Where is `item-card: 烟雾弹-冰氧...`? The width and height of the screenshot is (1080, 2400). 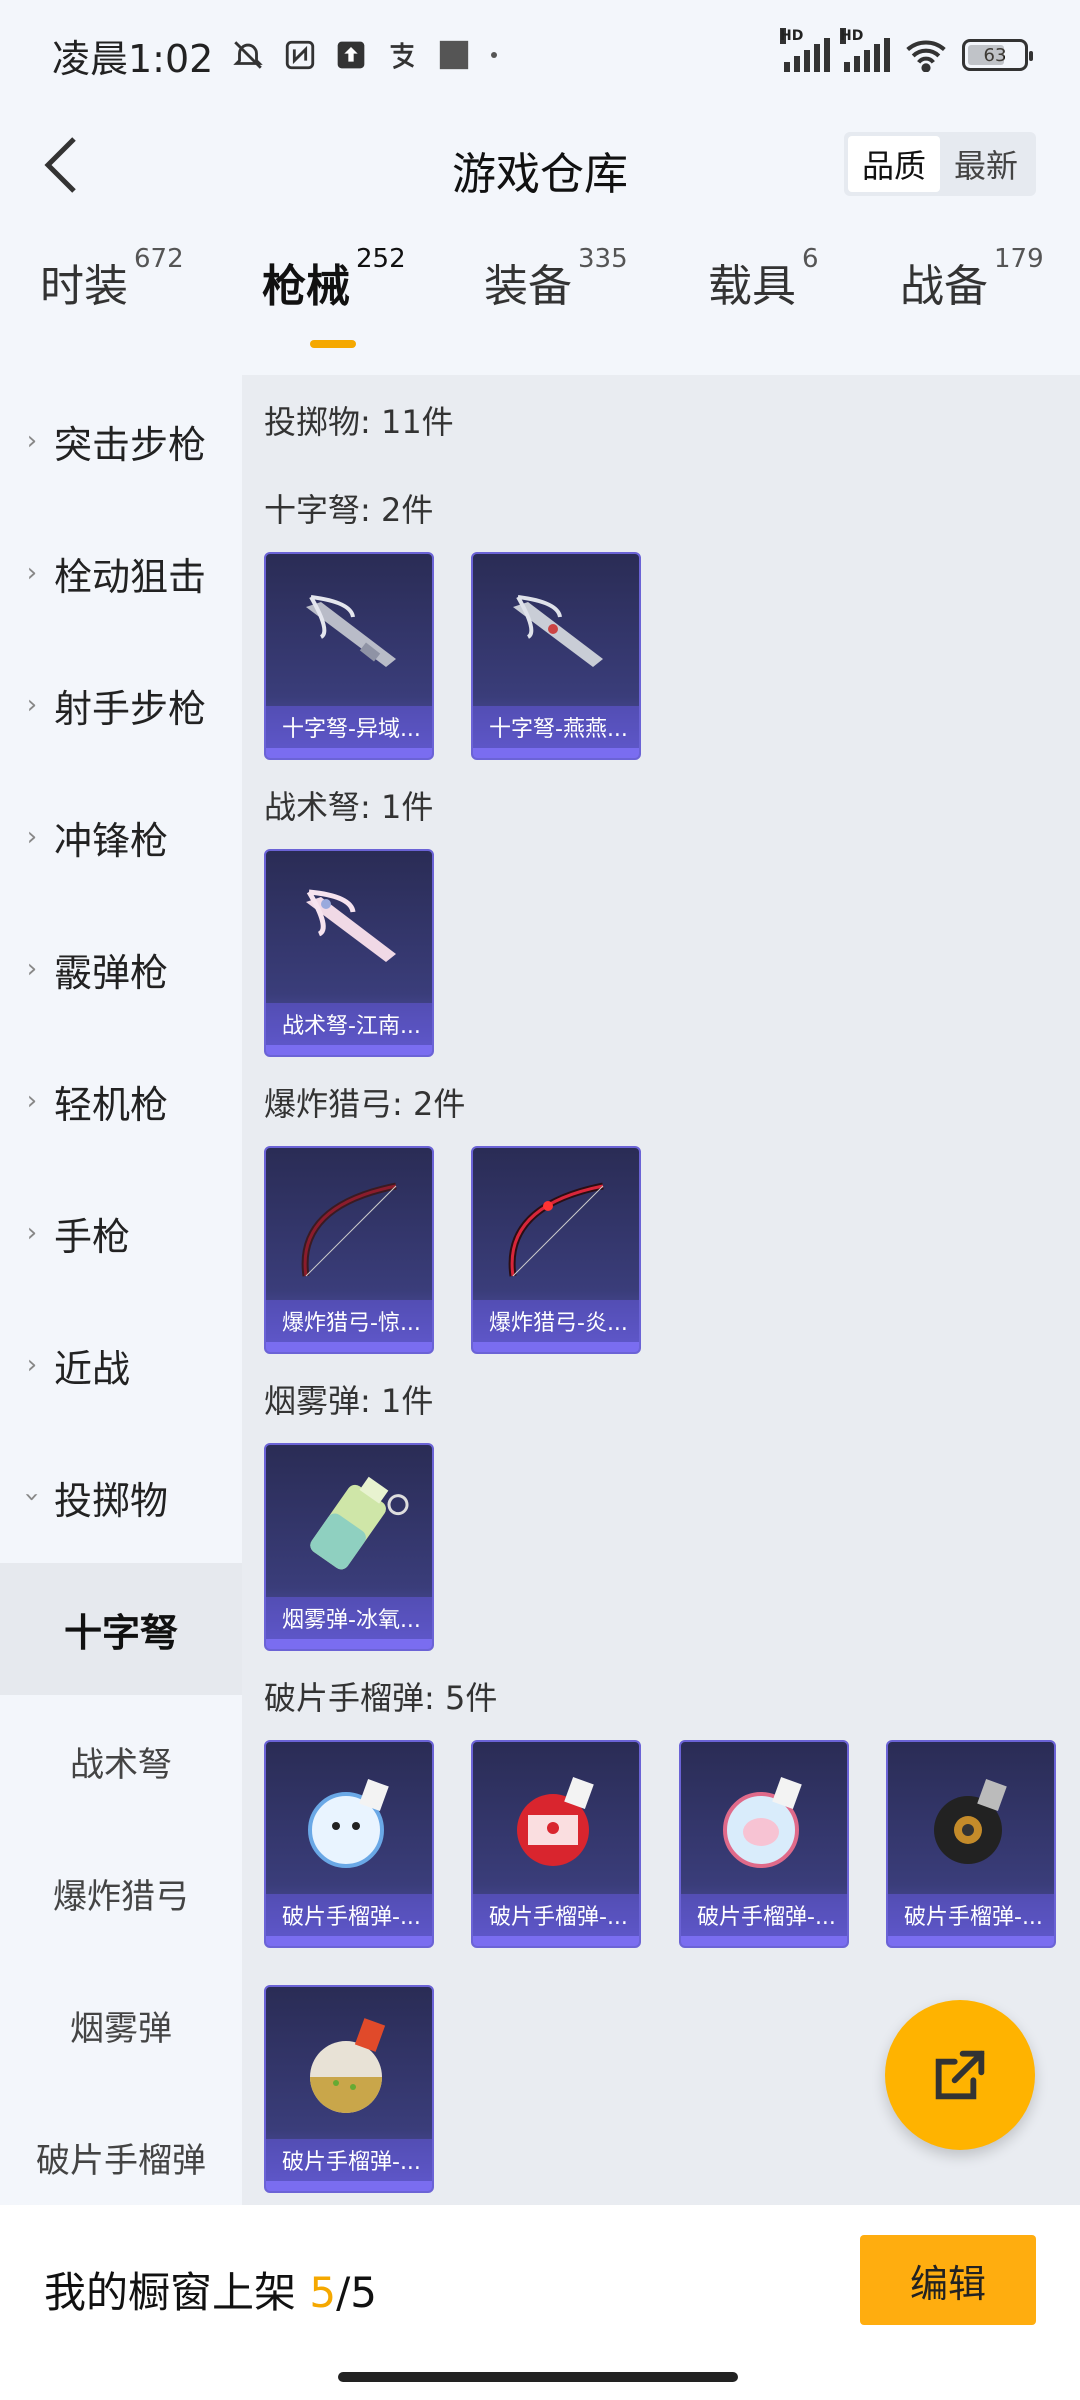
item-card: 烟雾弹-冰氧... is located at coordinates (349, 1547).